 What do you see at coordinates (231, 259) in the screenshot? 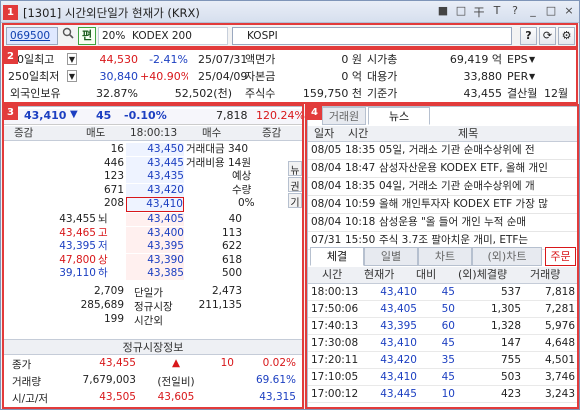
I see `bid-quantity: 618` at bounding box center [231, 259].